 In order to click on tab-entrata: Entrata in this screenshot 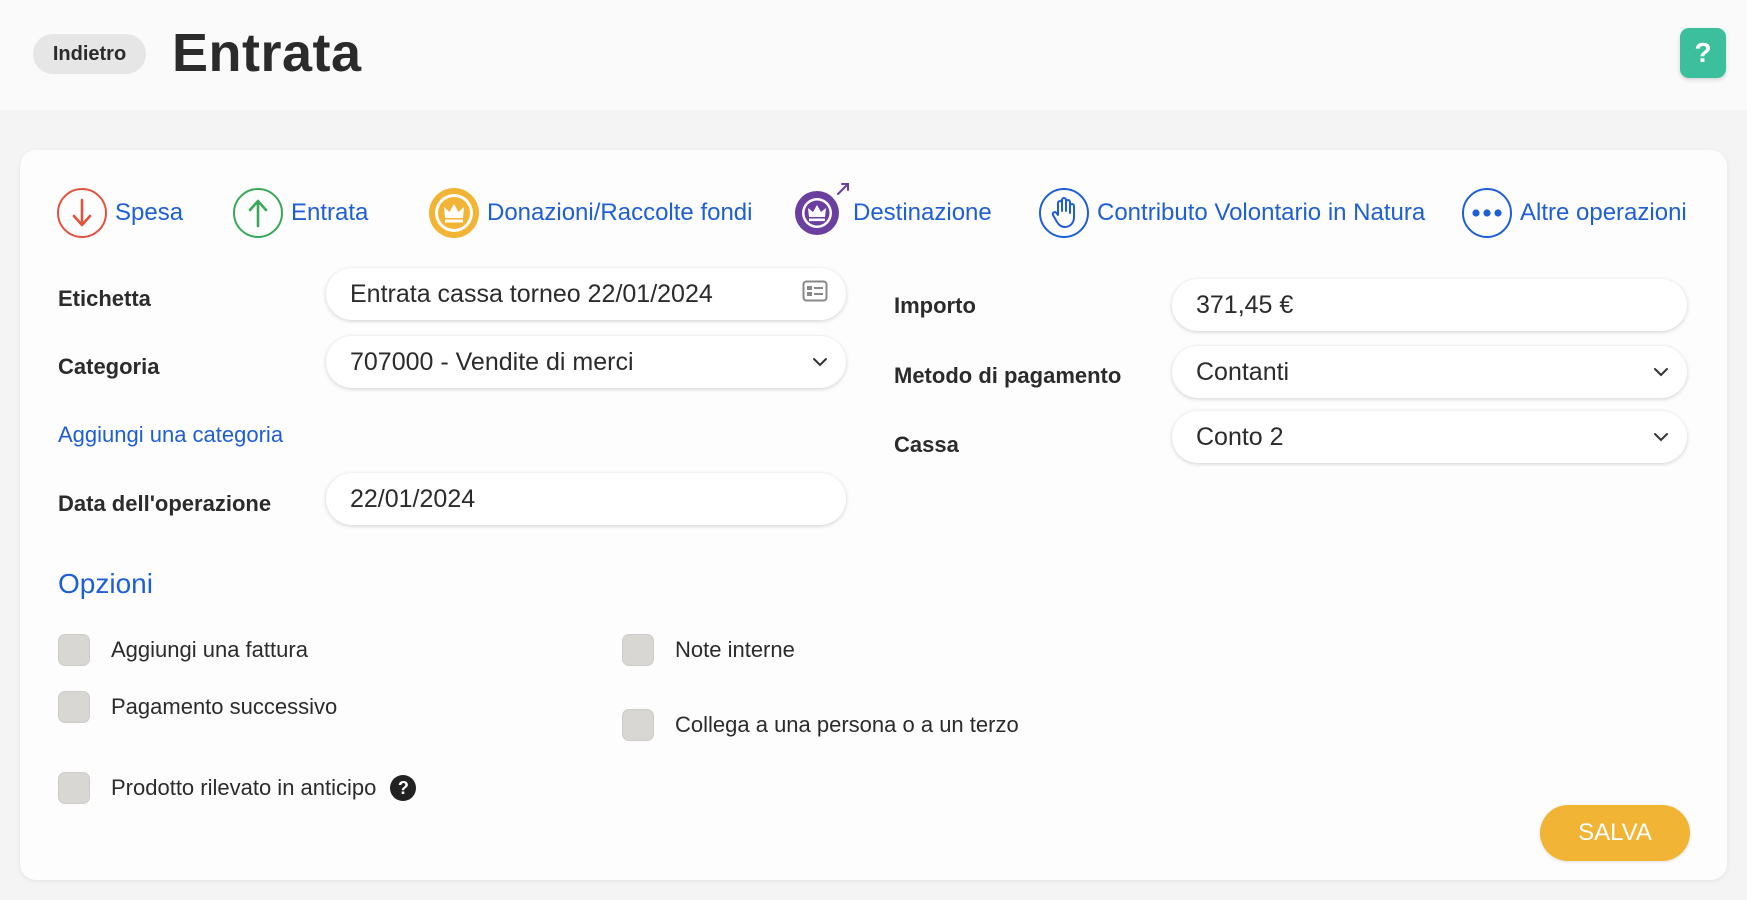, I will do `click(300, 213)`.